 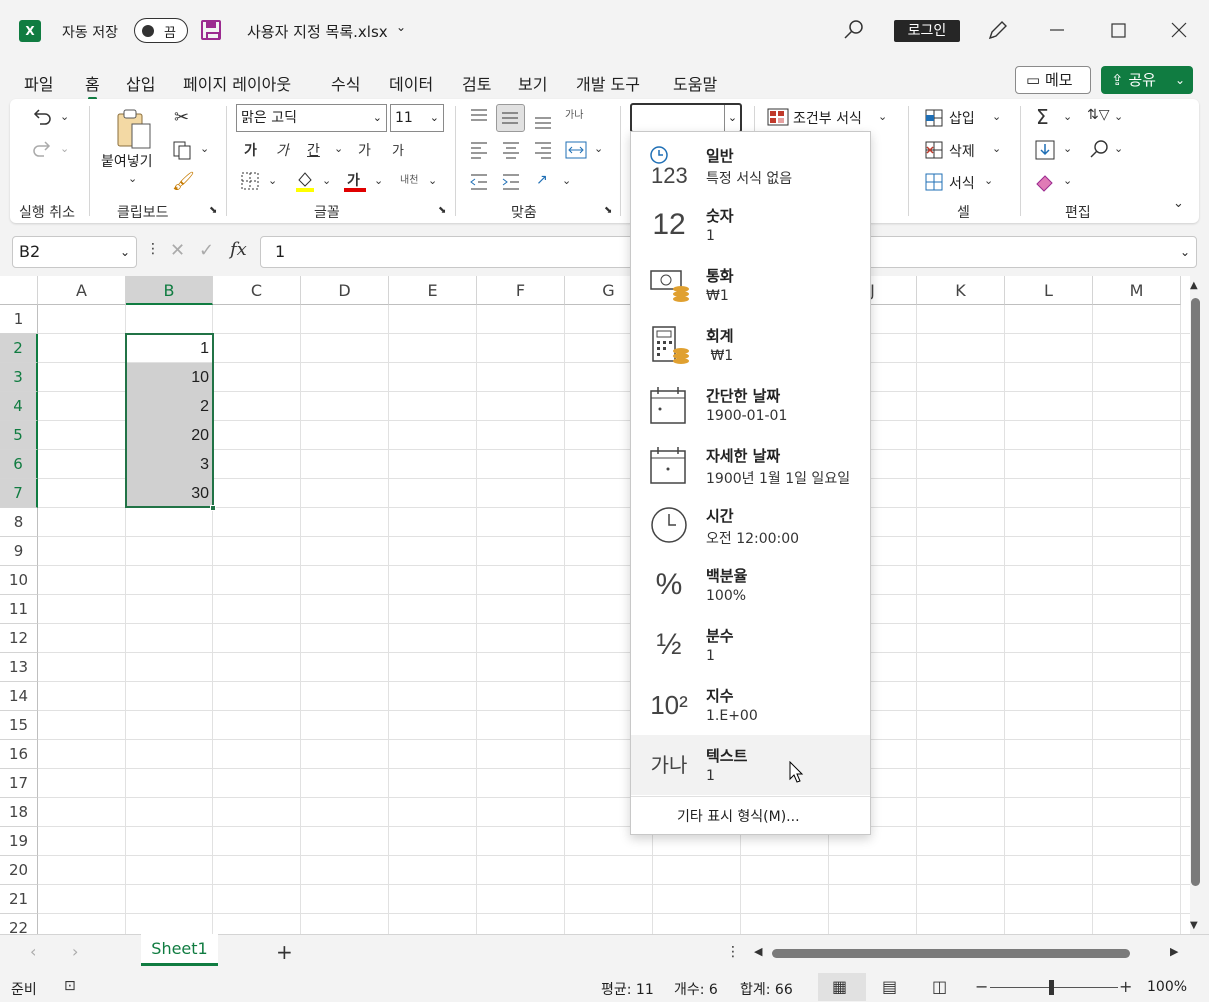 What do you see at coordinates (33, 951) in the screenshot?
I see `prev-sheet-icon: ‹` at bounding box center [33, 951].